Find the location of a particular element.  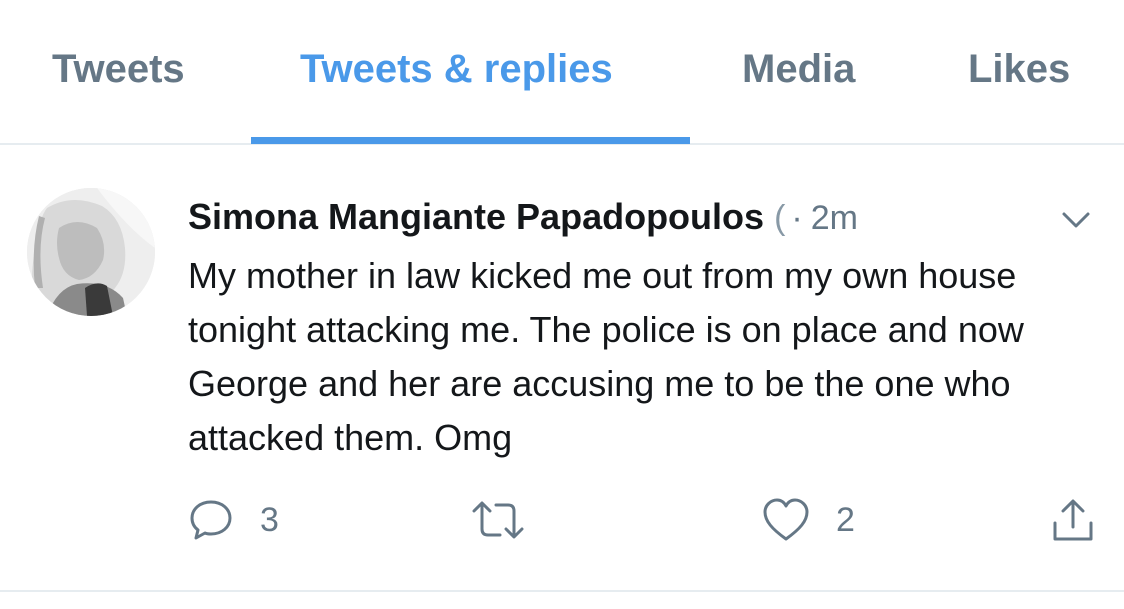

chevron-down-icon is located at coordinates (1076, 220).